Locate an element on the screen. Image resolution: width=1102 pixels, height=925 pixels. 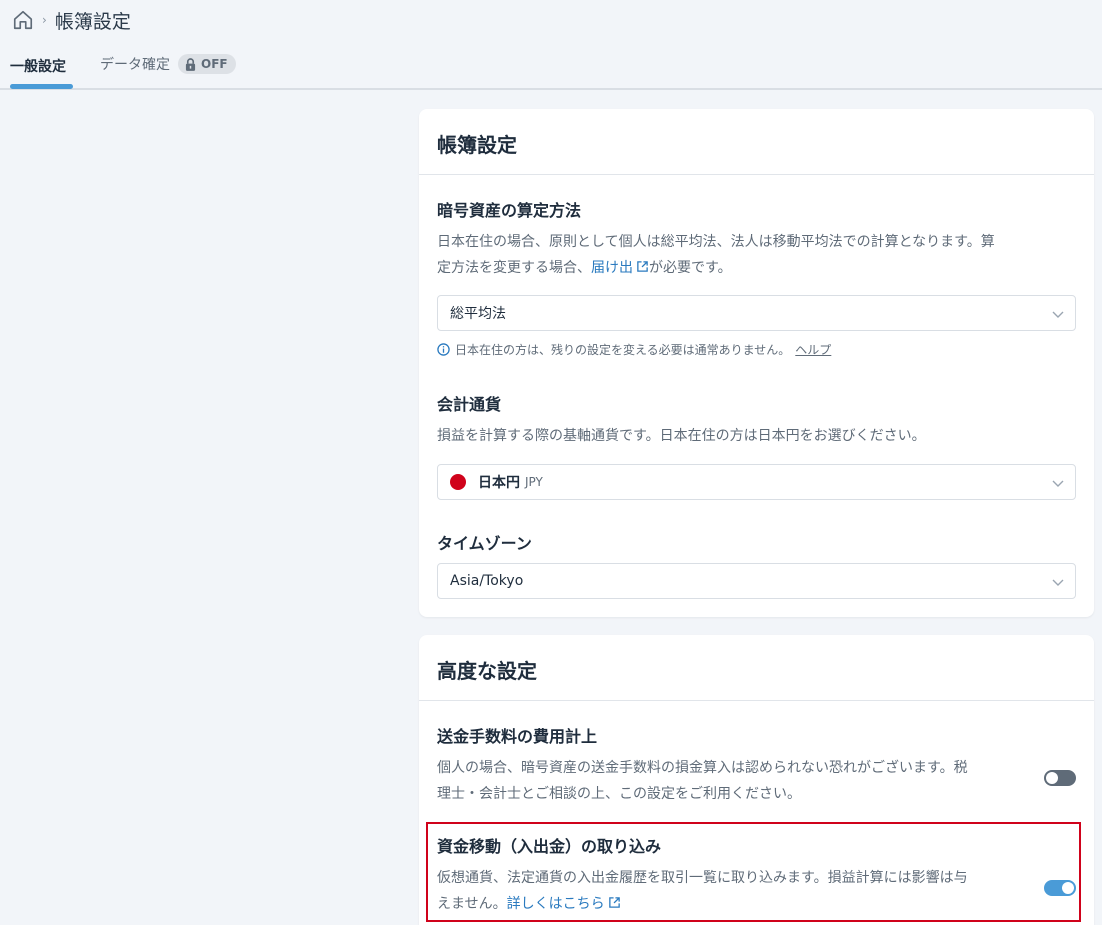
page-title: 帳簿設定 is located at coordinates (92, 21).